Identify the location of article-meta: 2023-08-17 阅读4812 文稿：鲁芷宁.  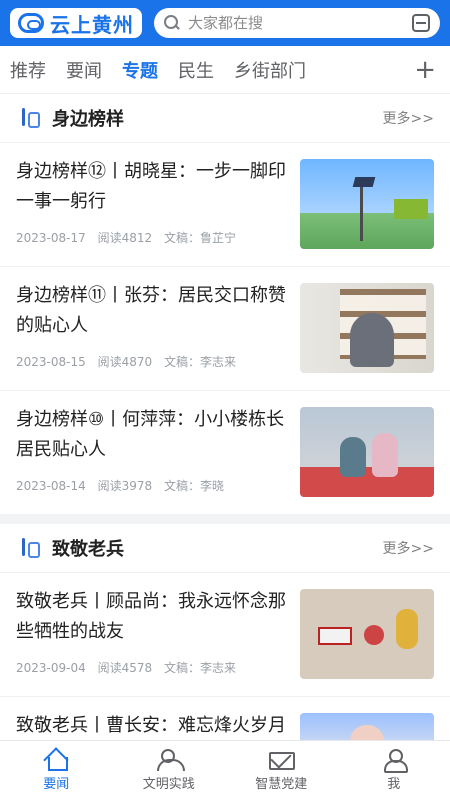
(152, 237).